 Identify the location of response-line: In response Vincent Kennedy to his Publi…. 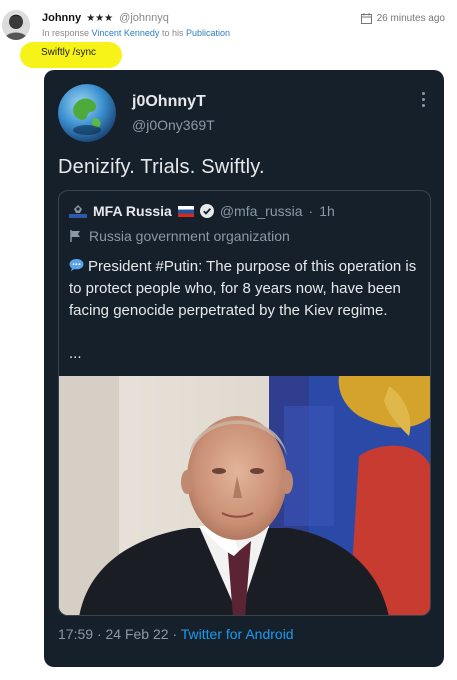
(136, 33).